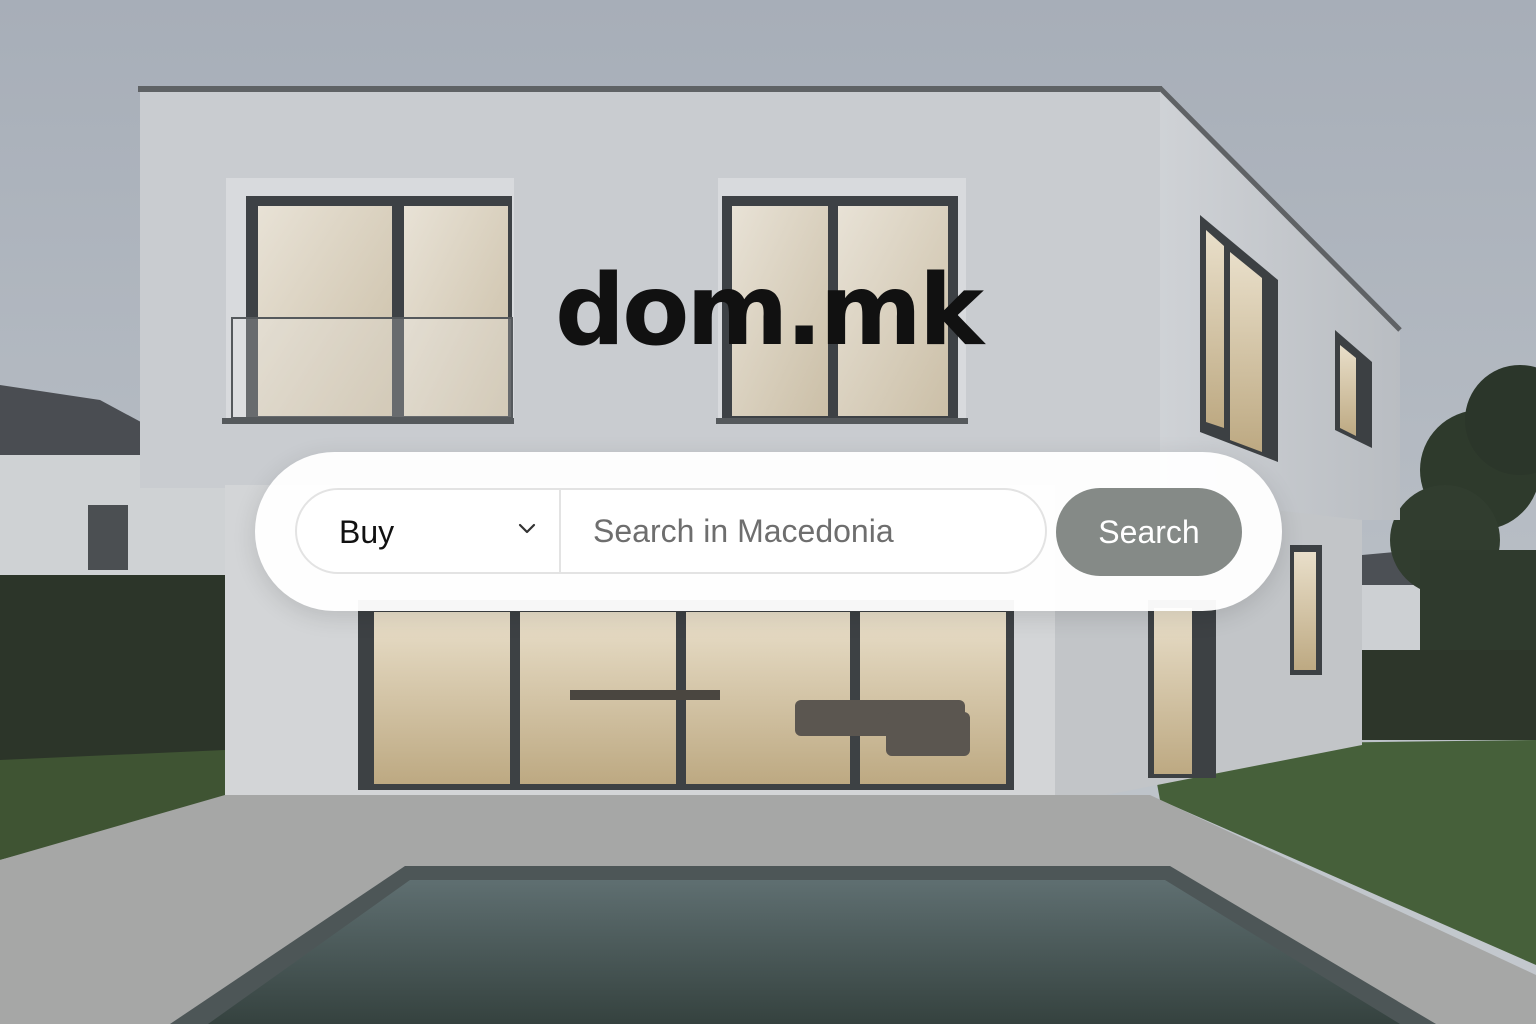 The image size is (1536, 1024). What do you see at coordinates (1149, 532) in the screenshot?
I see `search-button: Search` at bounding box center [1149, 532].